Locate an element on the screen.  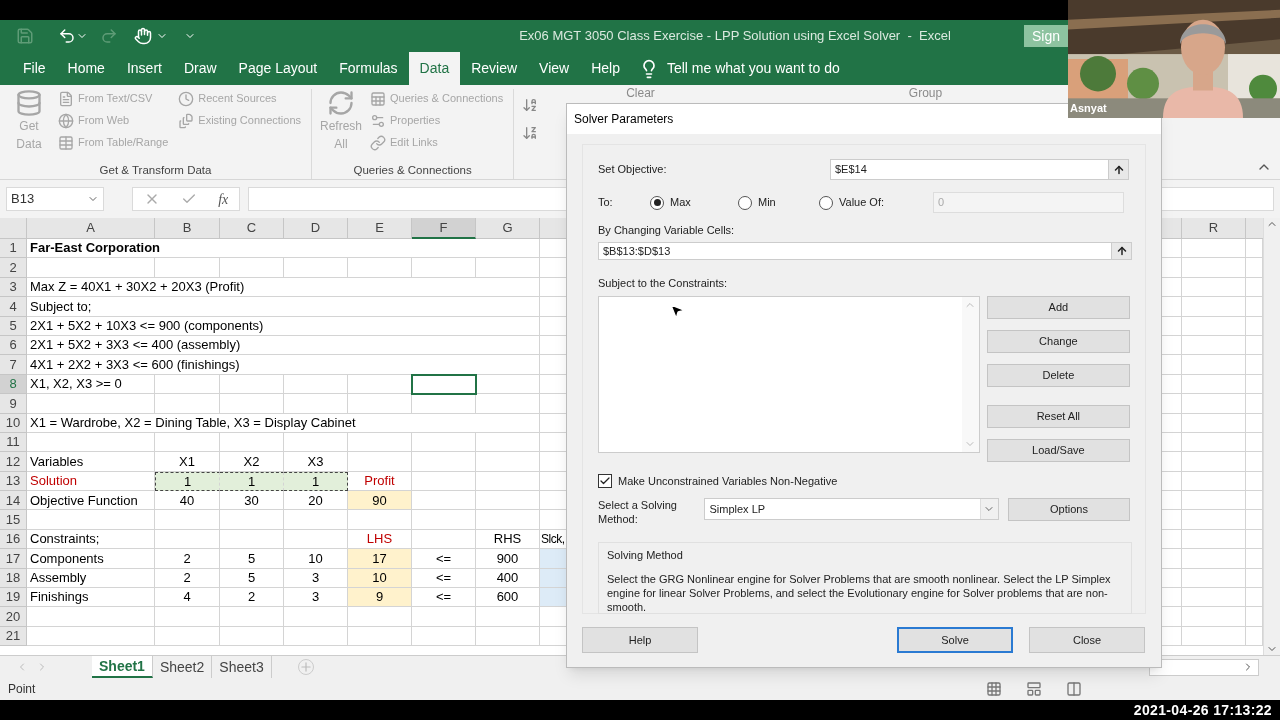
table-cell: 10 is located at coordinates (380, 578).